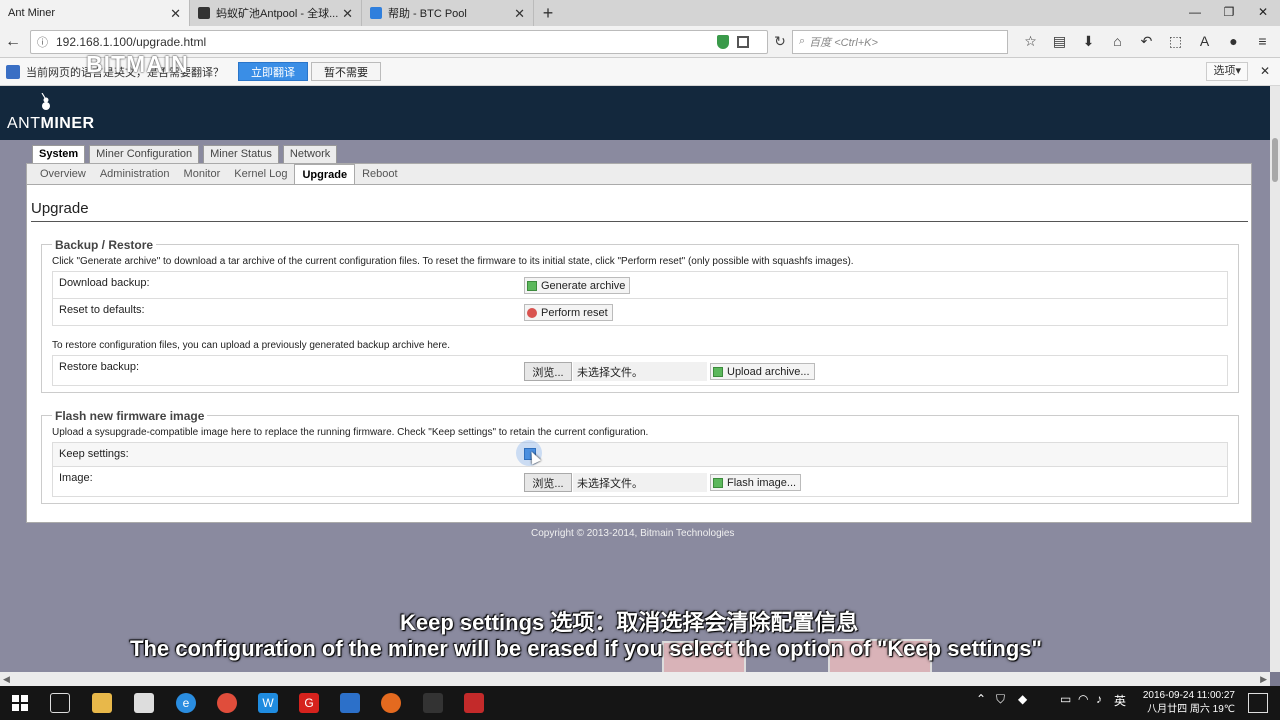  I want to click on windows-start-icon, so click(20, 703).